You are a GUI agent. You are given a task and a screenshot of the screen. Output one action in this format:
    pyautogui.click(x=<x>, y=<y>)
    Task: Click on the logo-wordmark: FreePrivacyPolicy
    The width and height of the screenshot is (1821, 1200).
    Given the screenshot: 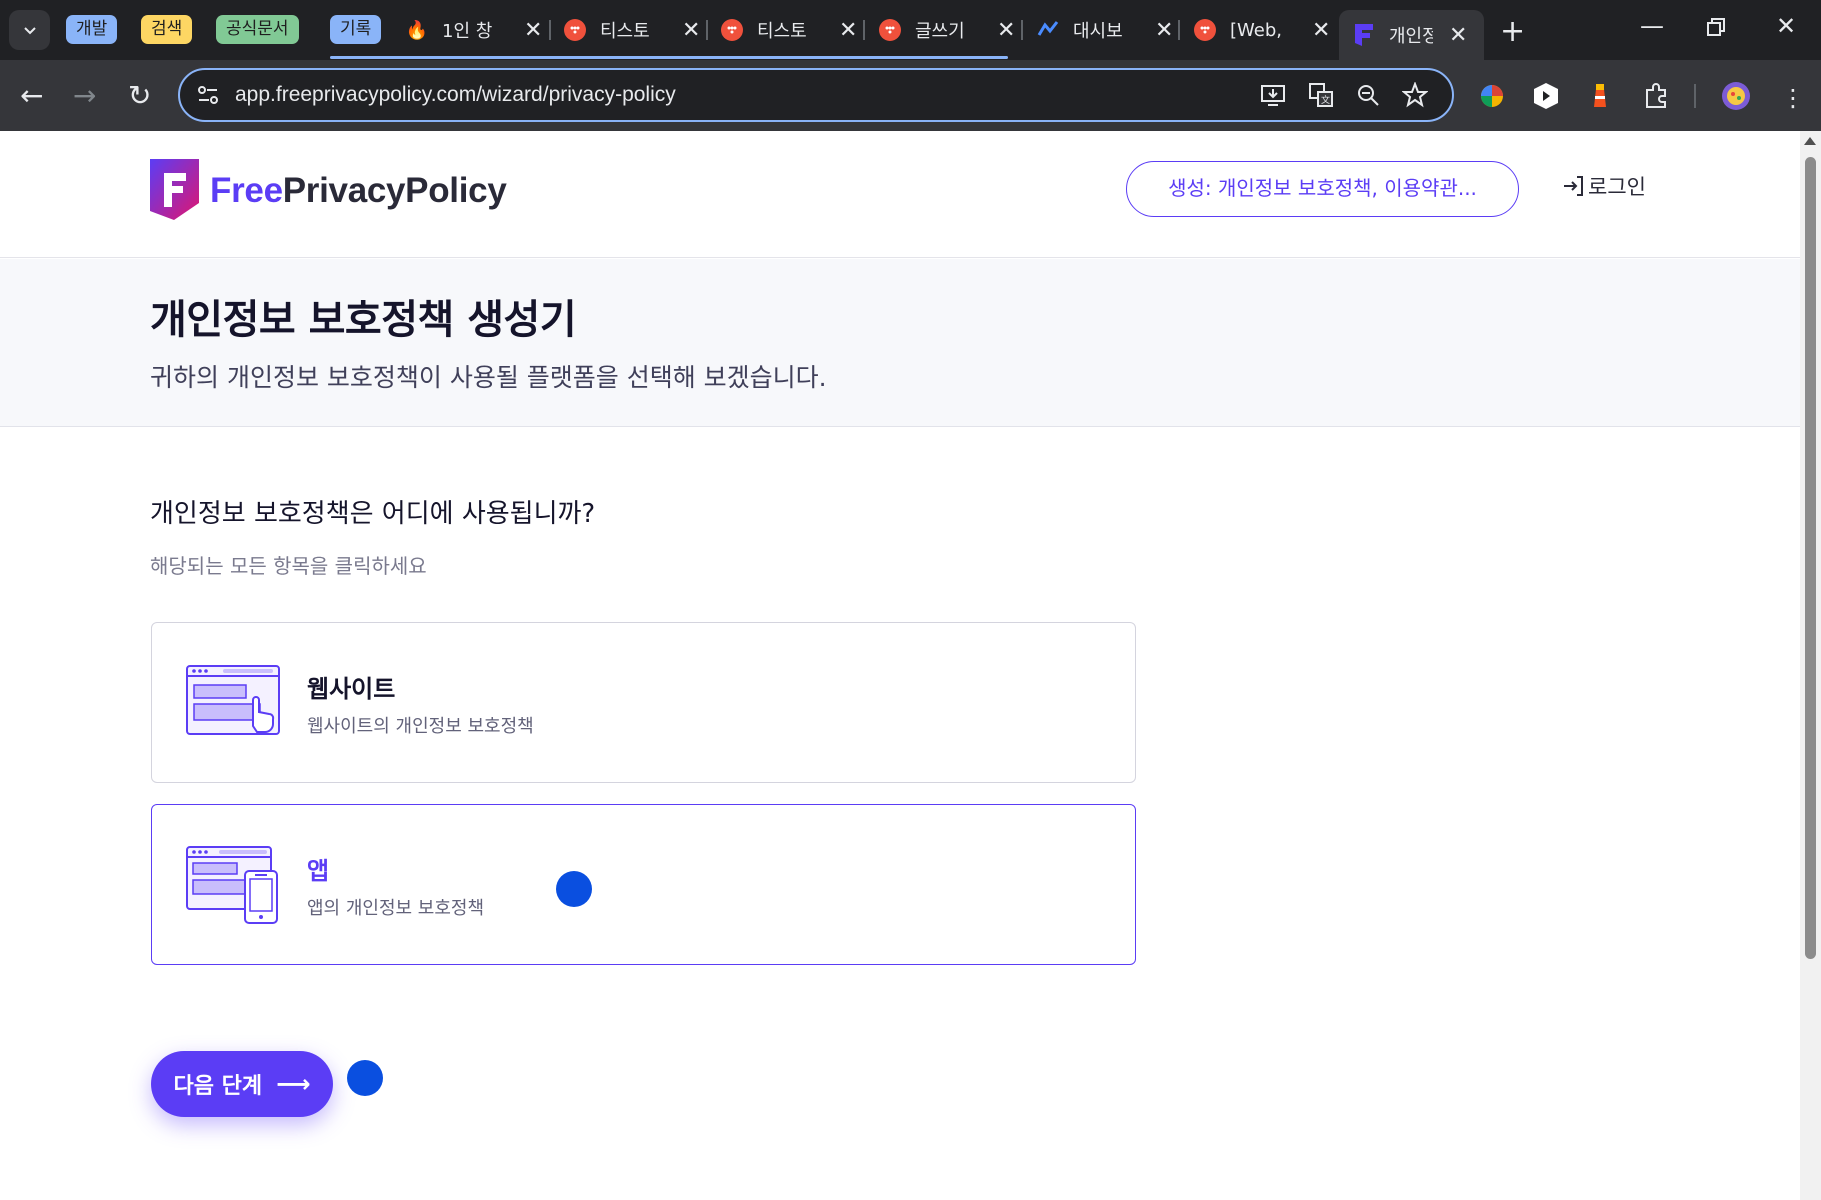 What is the action you would take?
    pyautogui.click(x=358, y=191)
    